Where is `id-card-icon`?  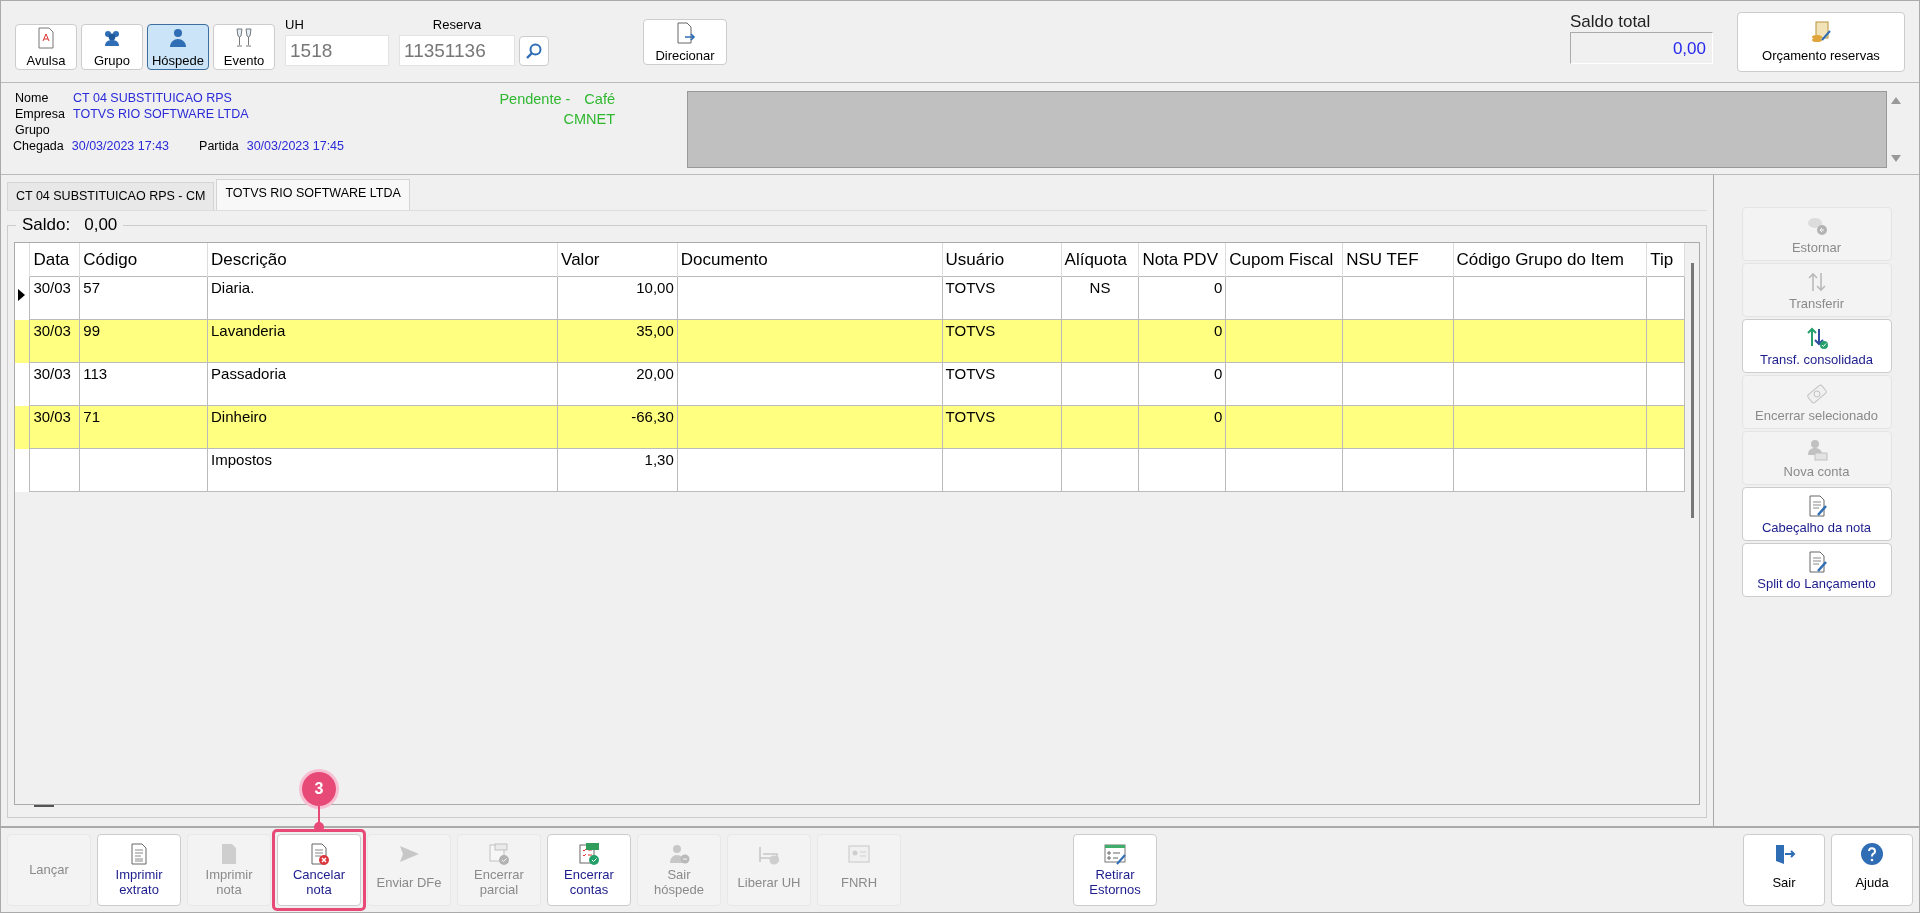 id-card-icon is located at coordinates (859, 854).